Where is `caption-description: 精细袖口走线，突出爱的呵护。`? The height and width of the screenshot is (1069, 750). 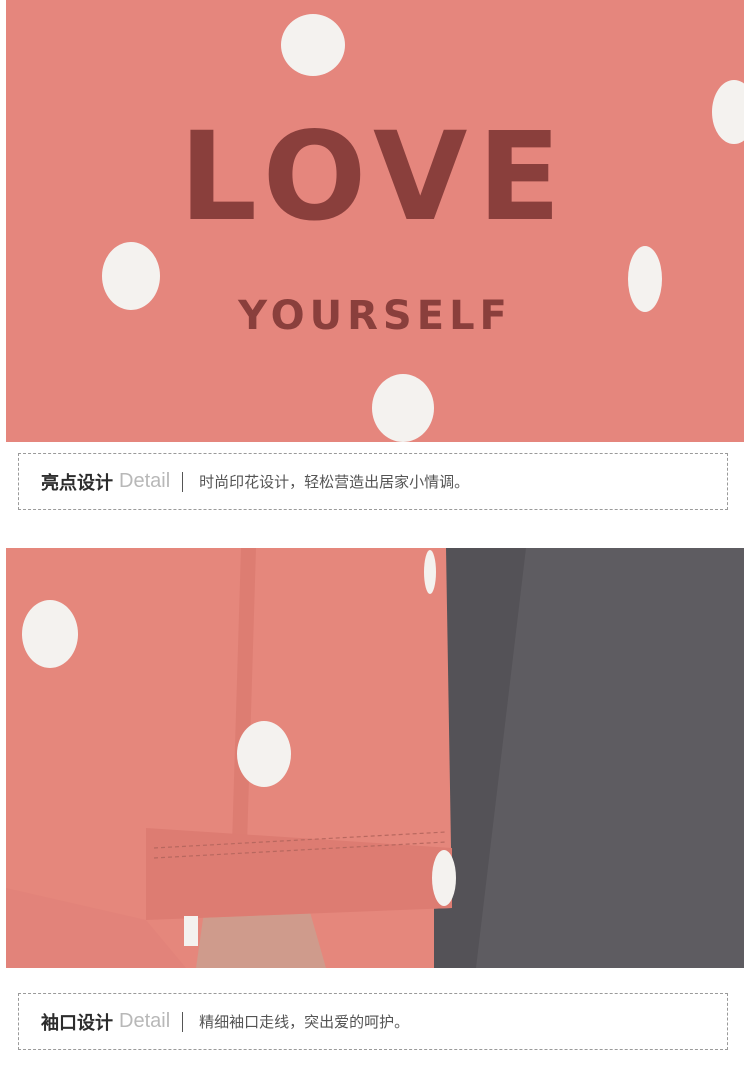 caption-description: 精细袖口走线，突出爱的呵护。 is located at coordinates (304, 1022).